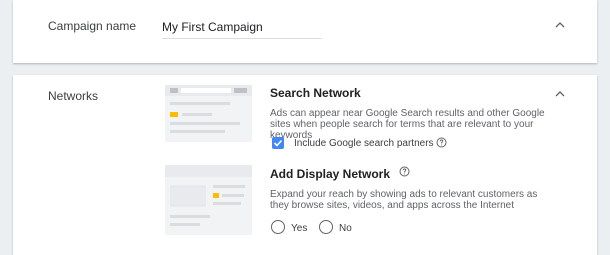 The image size is (610, 255). What do you see at coordinates (364, 143) in the screenshot?
I see `search-partners-label: Include Google search partners` at bounding box center [364, 143].